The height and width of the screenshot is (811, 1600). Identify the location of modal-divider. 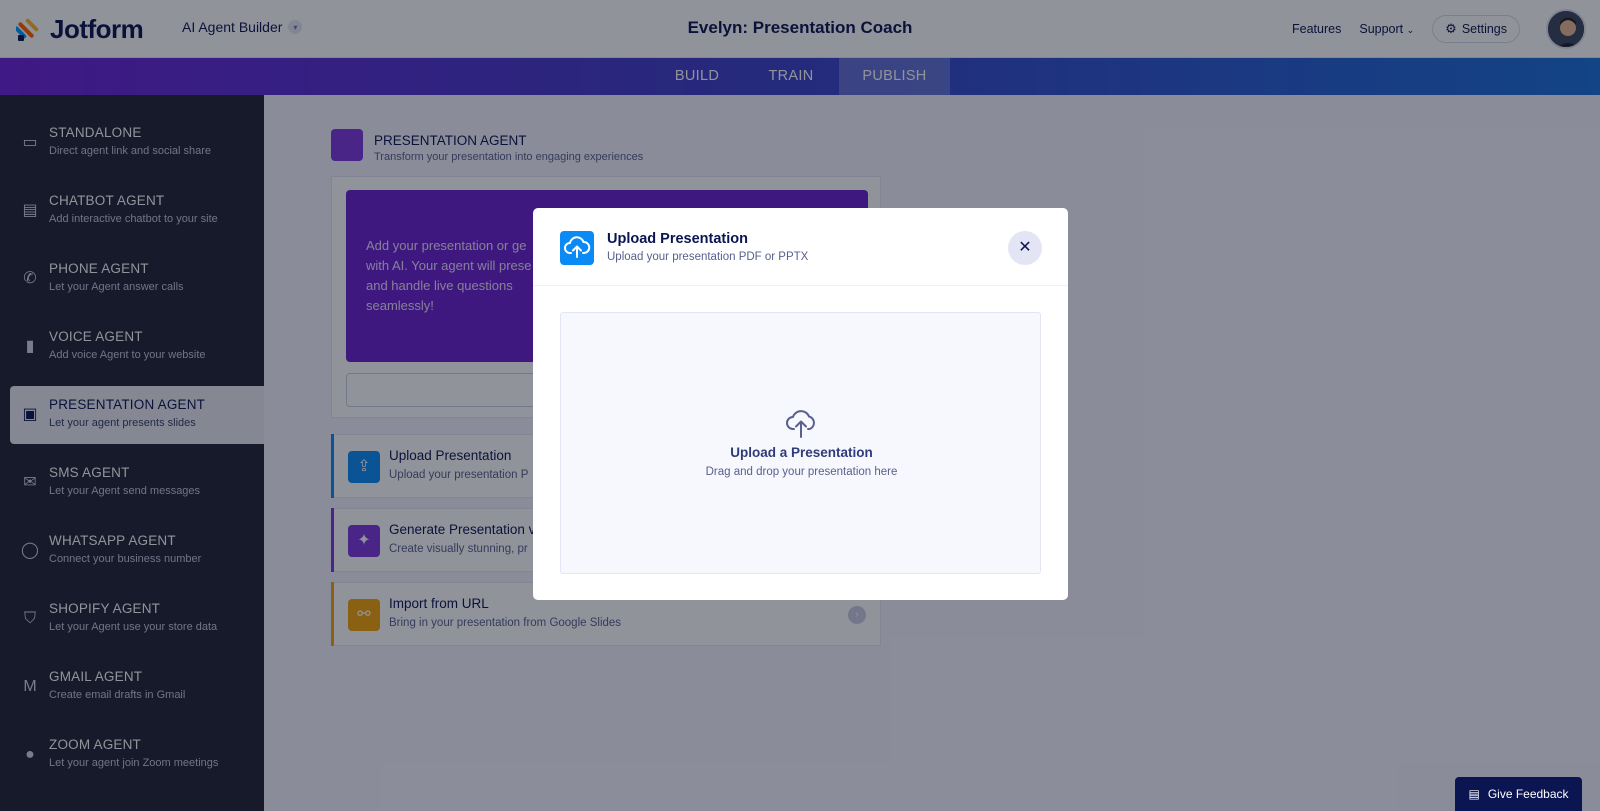
(800, 285).